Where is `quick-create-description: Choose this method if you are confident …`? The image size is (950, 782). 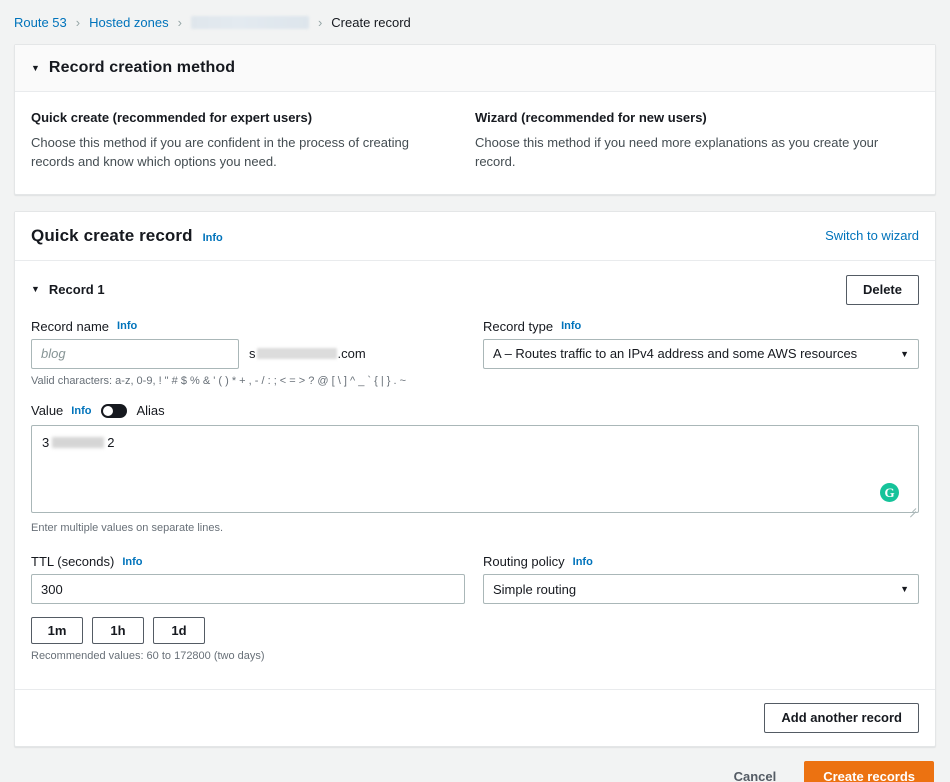
quick-create-description: Choose this method if you are confident … is located at coordinates (220, 152).